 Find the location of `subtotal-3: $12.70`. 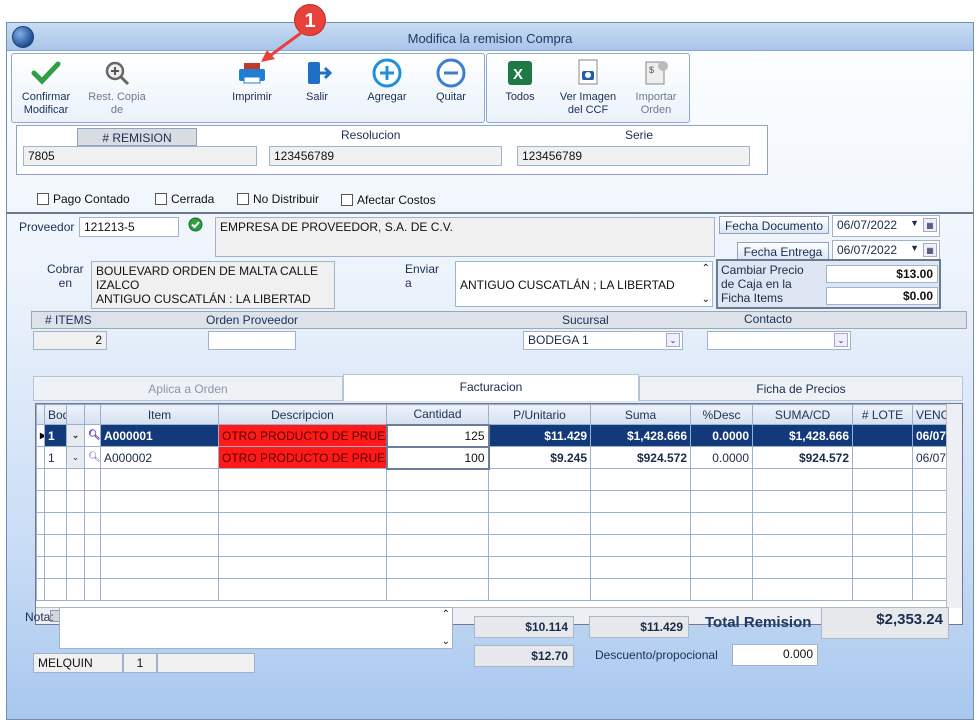

subtotal-3: $12.70 is located at coordinates (524, 656).